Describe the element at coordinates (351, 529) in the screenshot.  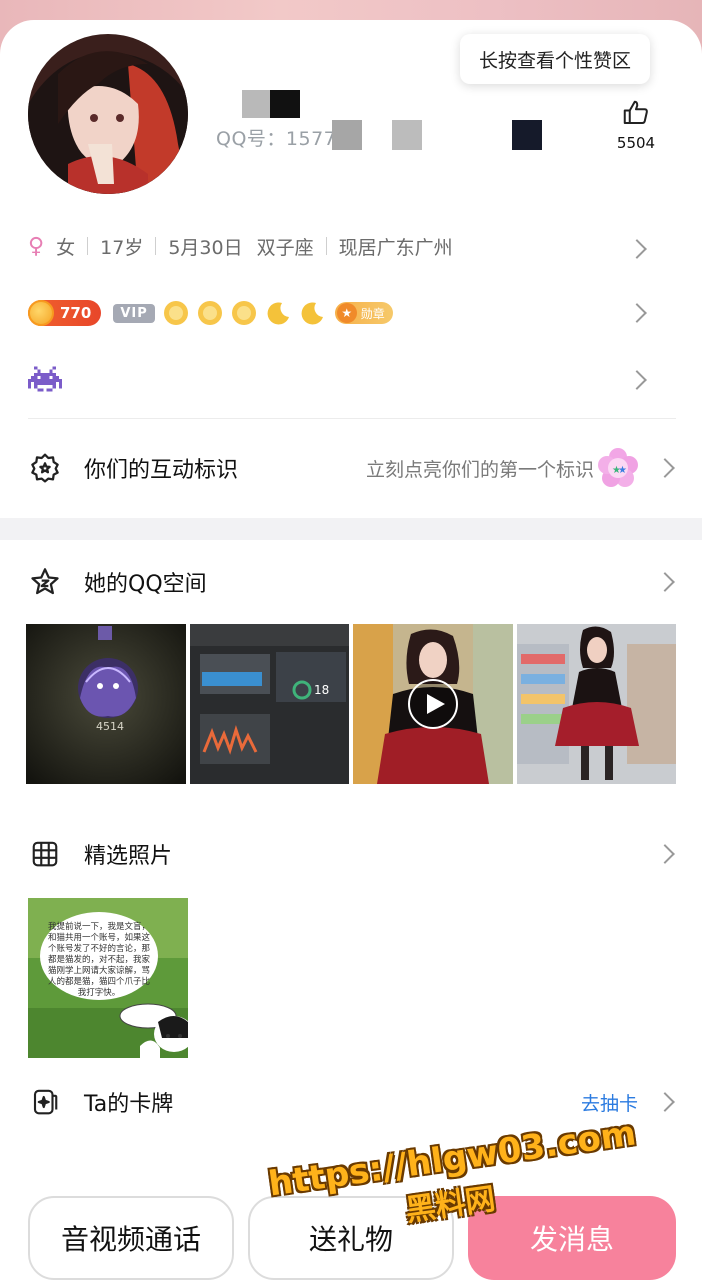
I see `section-separator` at that location.